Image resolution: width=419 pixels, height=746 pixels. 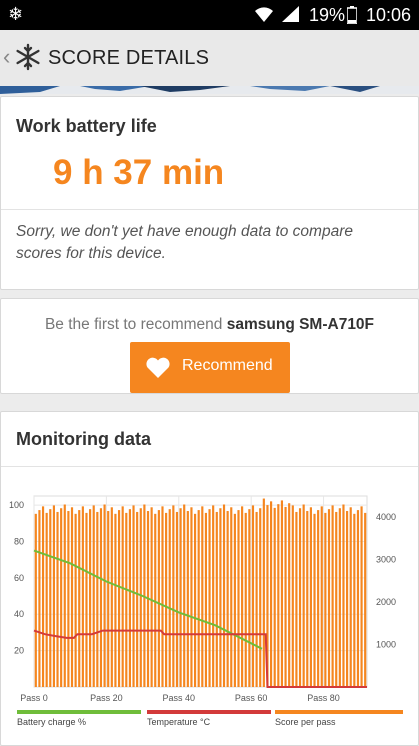 I want to click on battery-percent: 19%, so click(x=327, y=15).